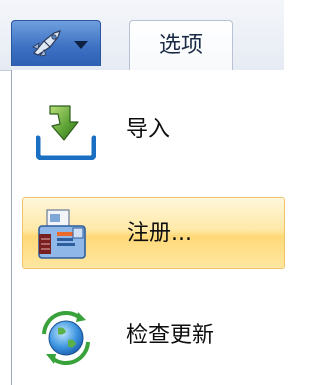  I want to click on register-card-icon, so click(62, 234).